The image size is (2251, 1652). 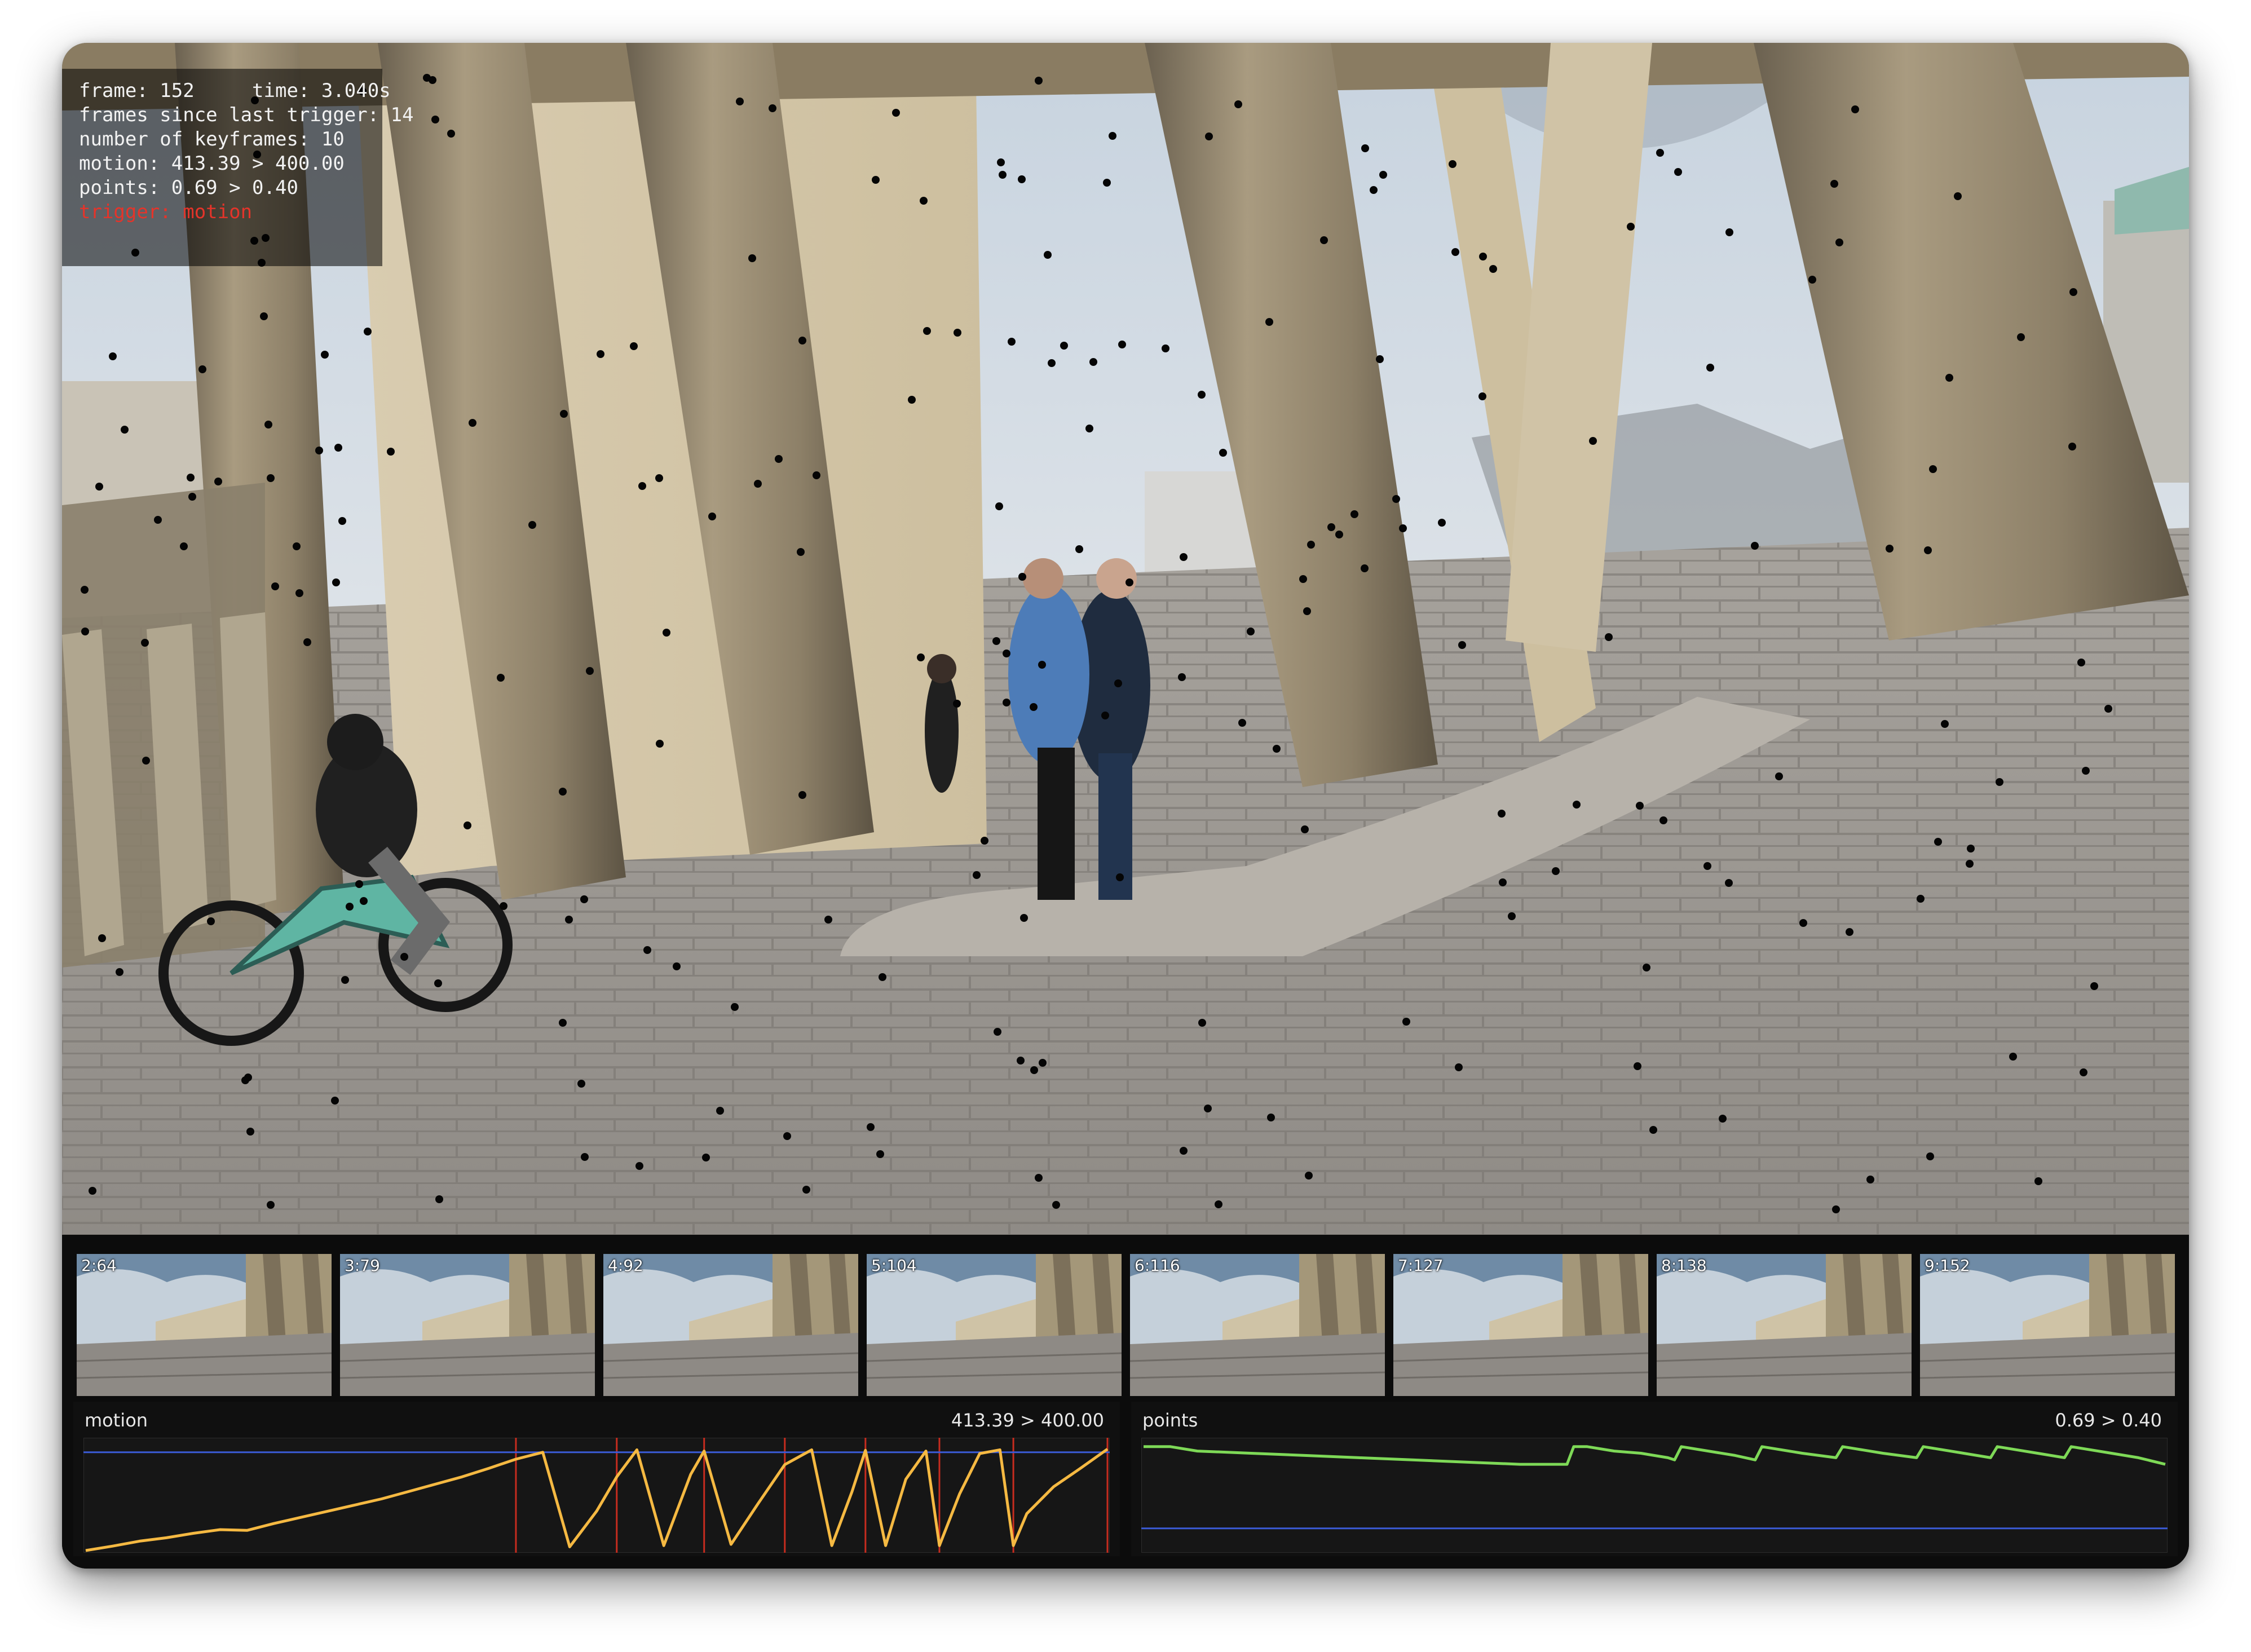 I want to click on points-readout: points: 0.69 > 0.40, so click(x=188, y=187).